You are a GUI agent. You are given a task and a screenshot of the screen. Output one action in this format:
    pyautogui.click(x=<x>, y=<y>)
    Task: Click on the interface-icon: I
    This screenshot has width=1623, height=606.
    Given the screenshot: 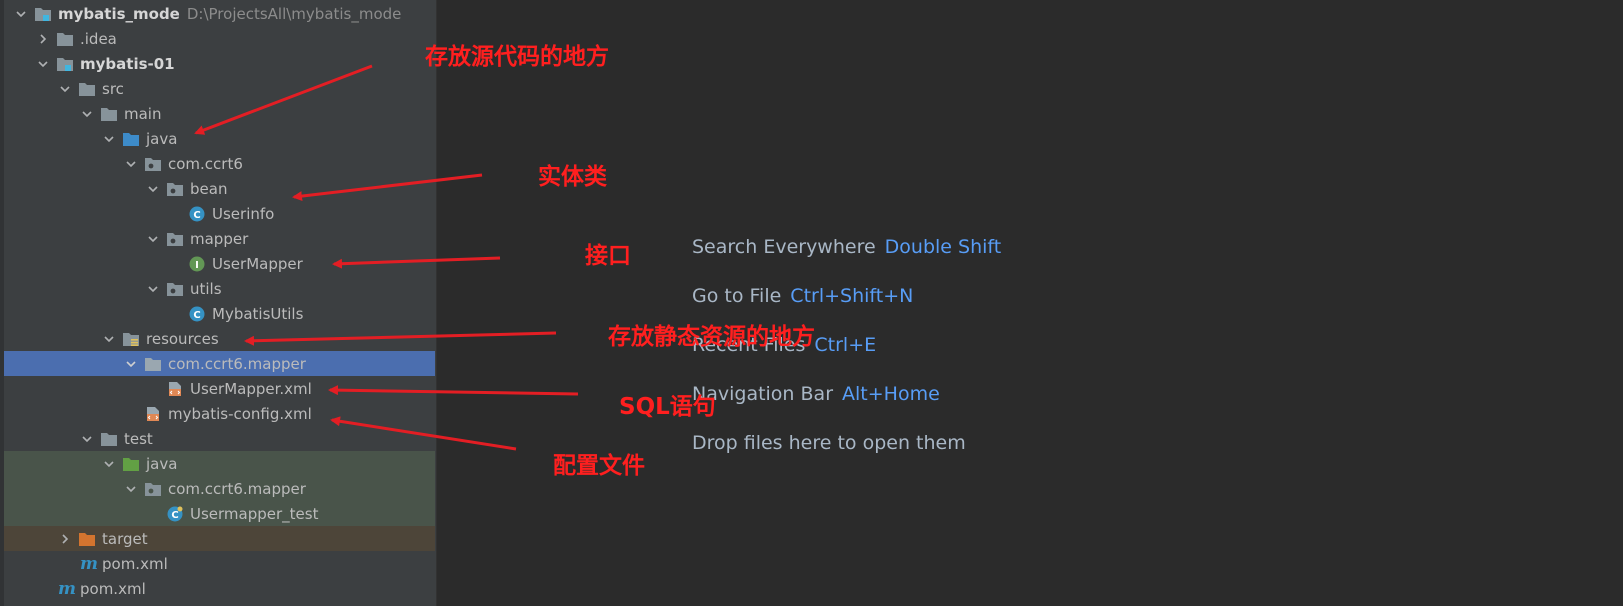 What is the action you would take?
    pyautogui.click(x=197, y=264)
    